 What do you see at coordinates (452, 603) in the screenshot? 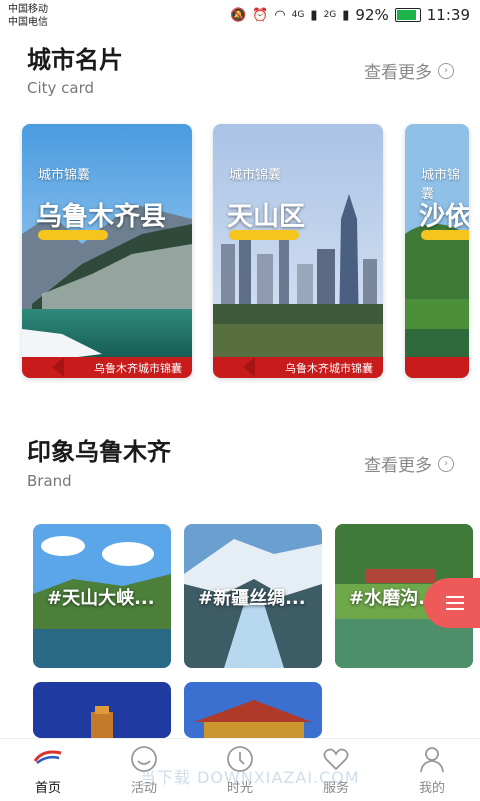
I see `floating-menu-button` at bounding box center [452, 603].